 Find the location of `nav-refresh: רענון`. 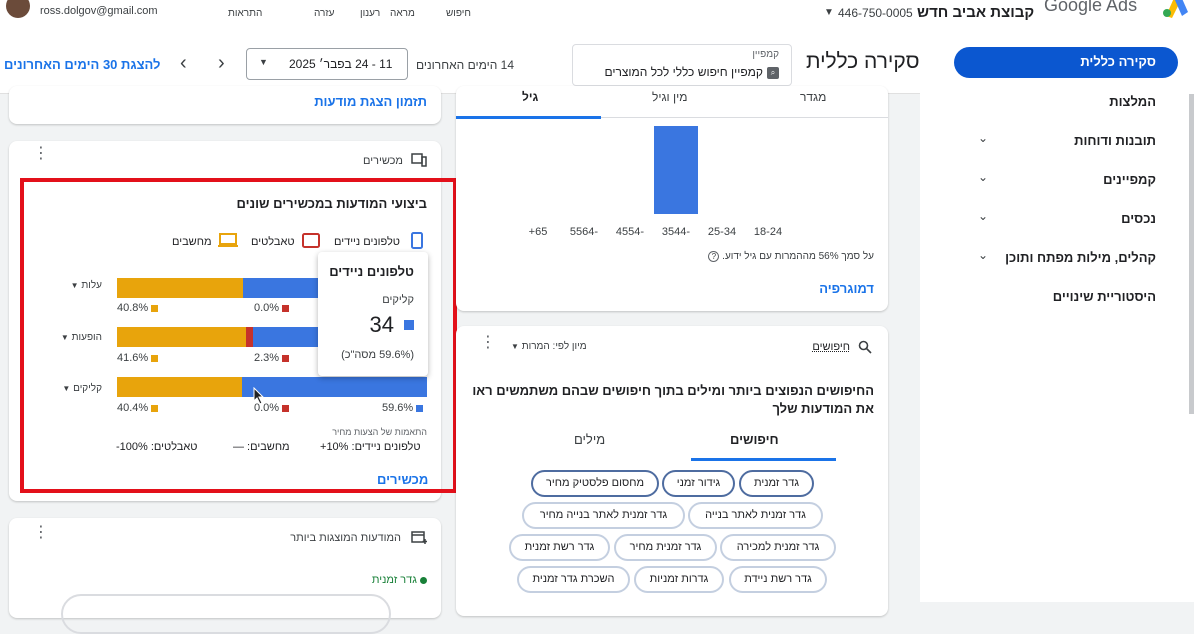

nav-refresh: רענון is located at coordinates (370, 13).